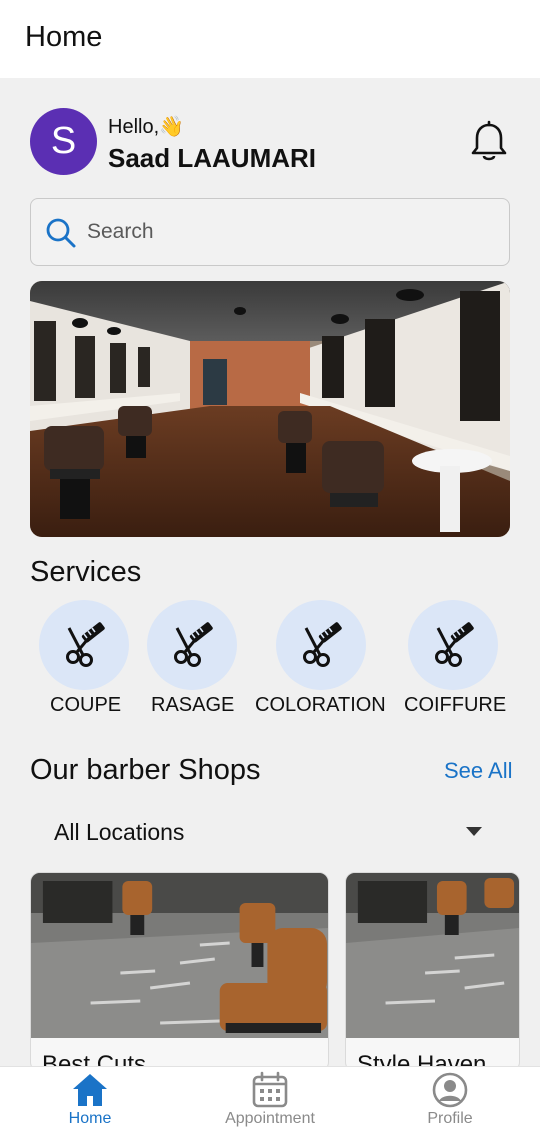 The width and height of the screenshot is (540, 1141). I want to click on barber-shops-heading: Our barber Shops, so click(145, 770).